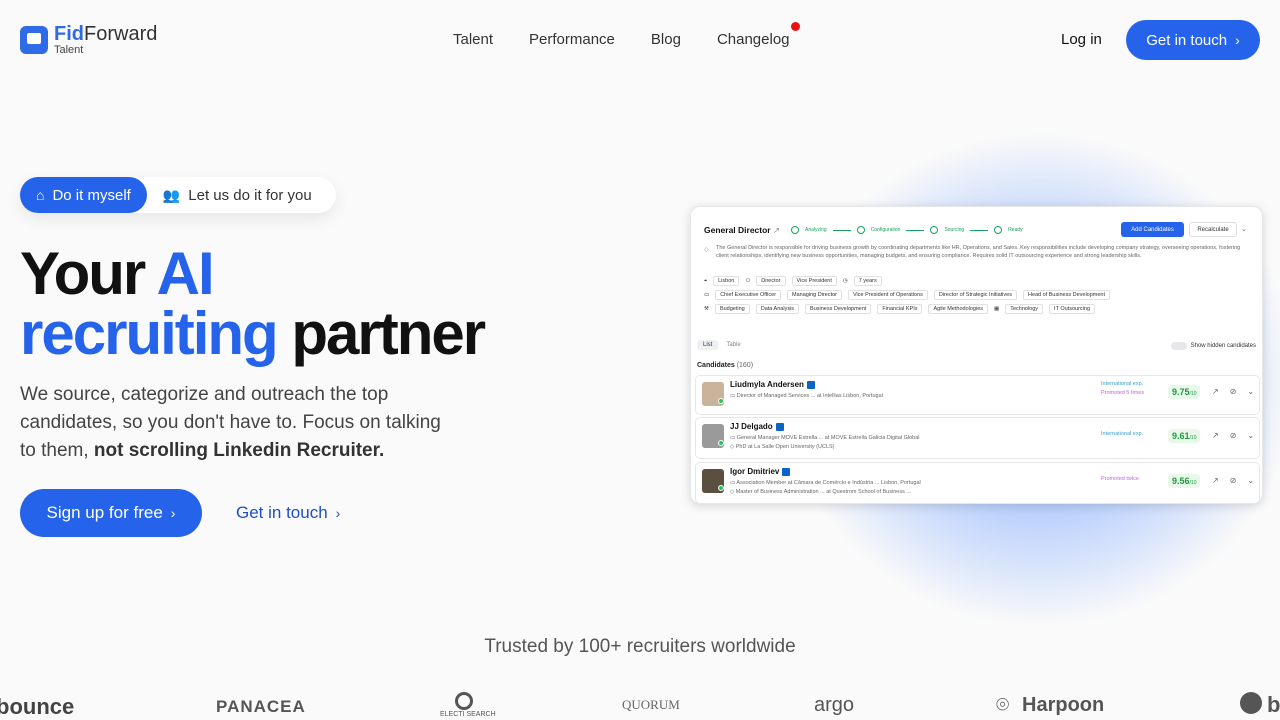 The width and height of the screenshot is (1280, 720). What do you see at coordinates (239, 450) in the screenshot?
I see `subtitle-bold: not scrolling Linkedin Recruiter.` at bounding box center [239, 450].